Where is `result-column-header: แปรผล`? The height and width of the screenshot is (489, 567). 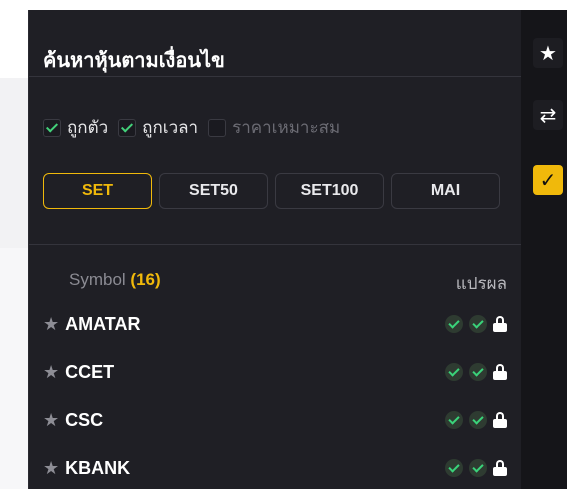
result-column-header: แปรผล is located at coordinates (481, 283).